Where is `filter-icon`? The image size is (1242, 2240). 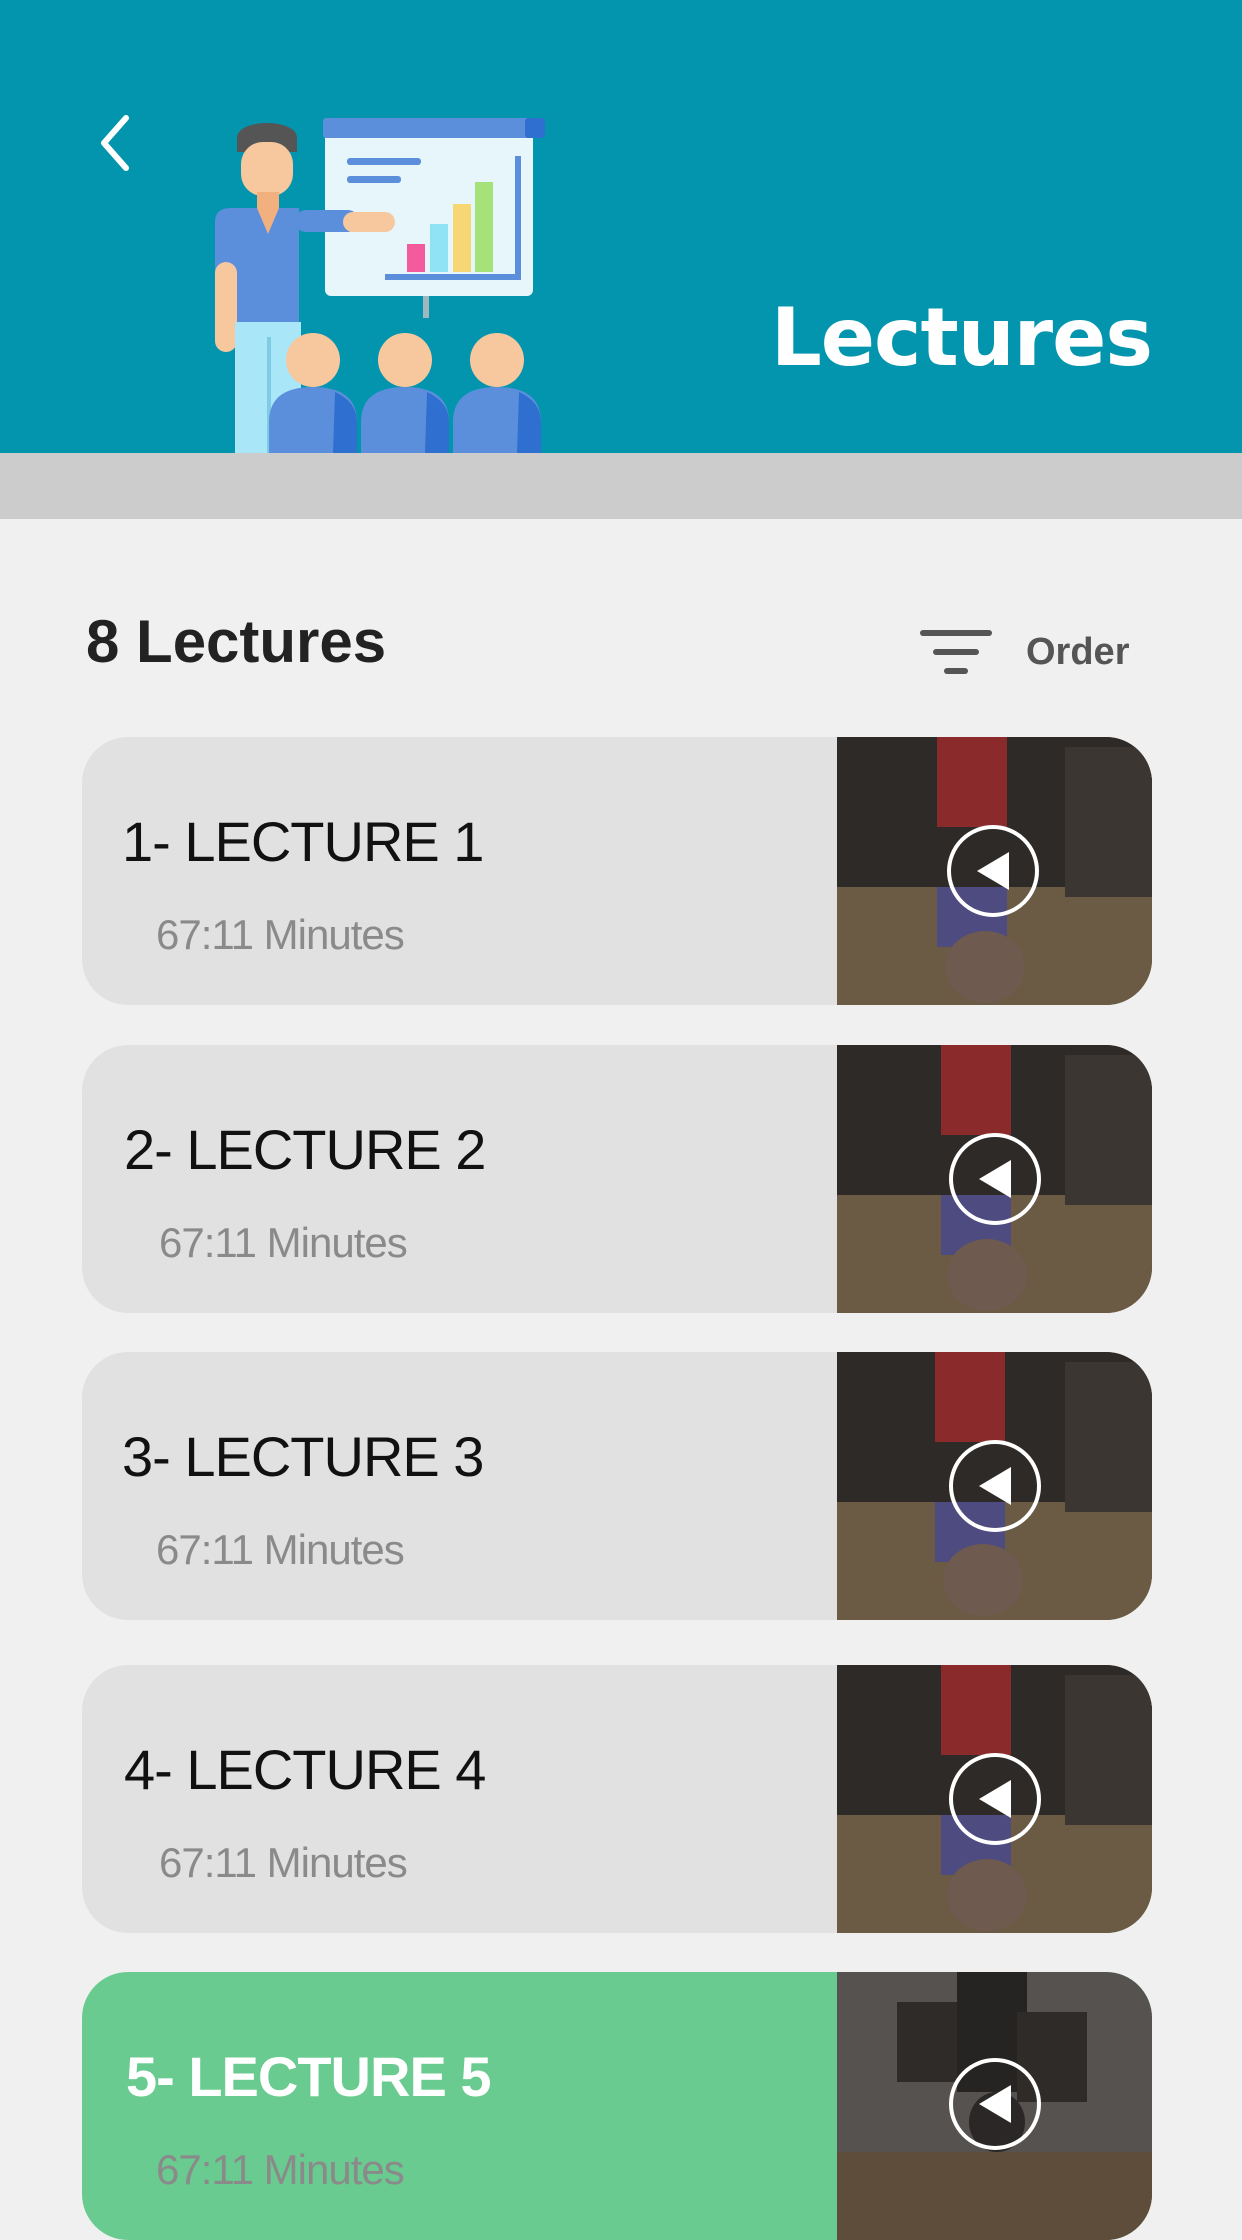 filter-icon is located at coordinates (956, 652).